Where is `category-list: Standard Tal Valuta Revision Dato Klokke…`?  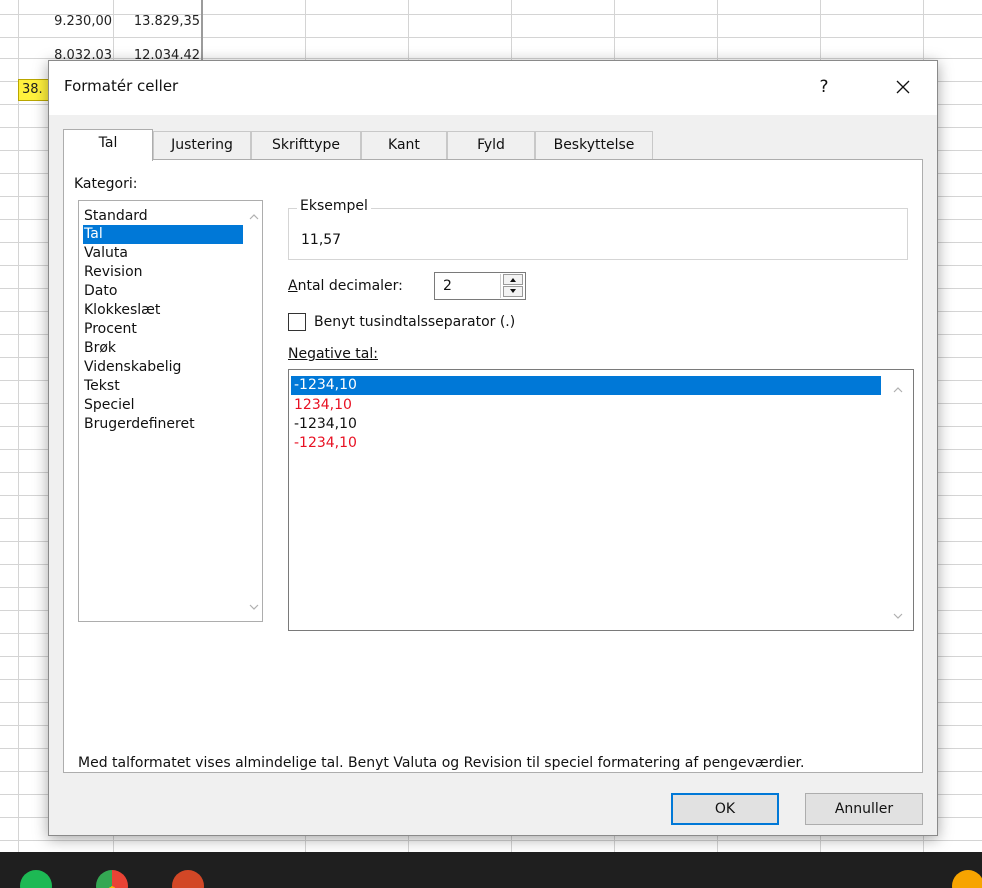 category-list: Standard Tal Valuta Revision Dato Klokke… is located at coordinates (170, 411).